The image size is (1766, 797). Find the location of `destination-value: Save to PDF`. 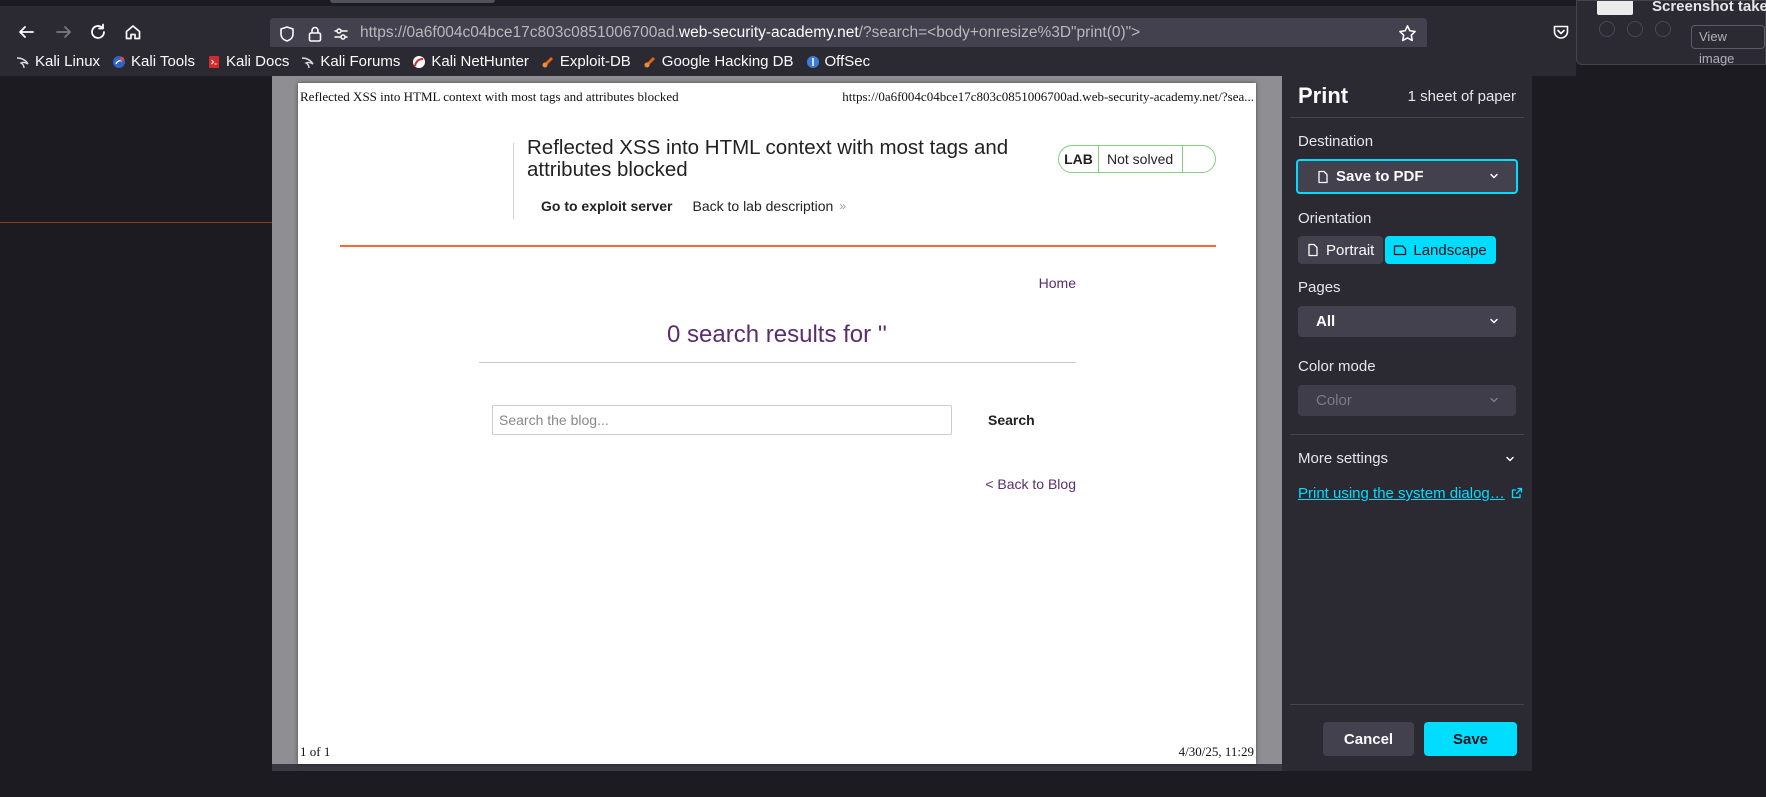

destination-value: Save to PDF is located at coordinates (1380, 176).